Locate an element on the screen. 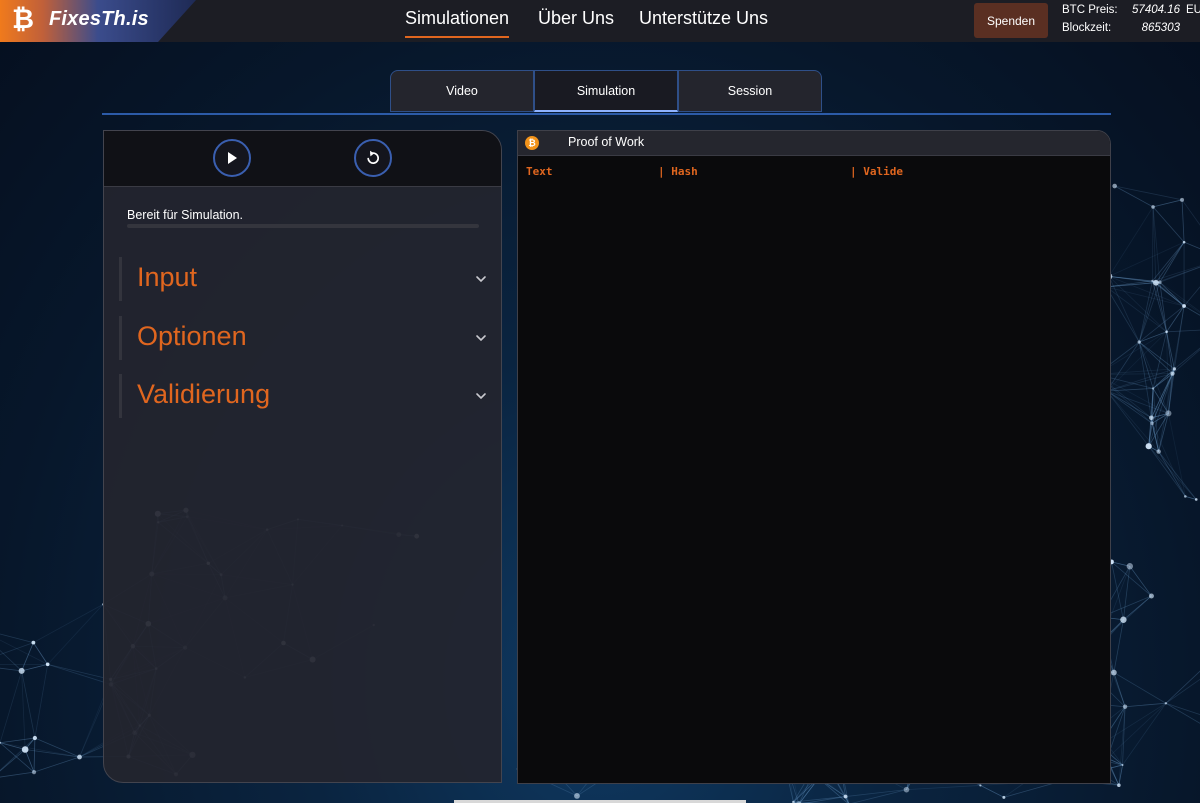  simulation-progress-bar is located at coordinates (303, 226).